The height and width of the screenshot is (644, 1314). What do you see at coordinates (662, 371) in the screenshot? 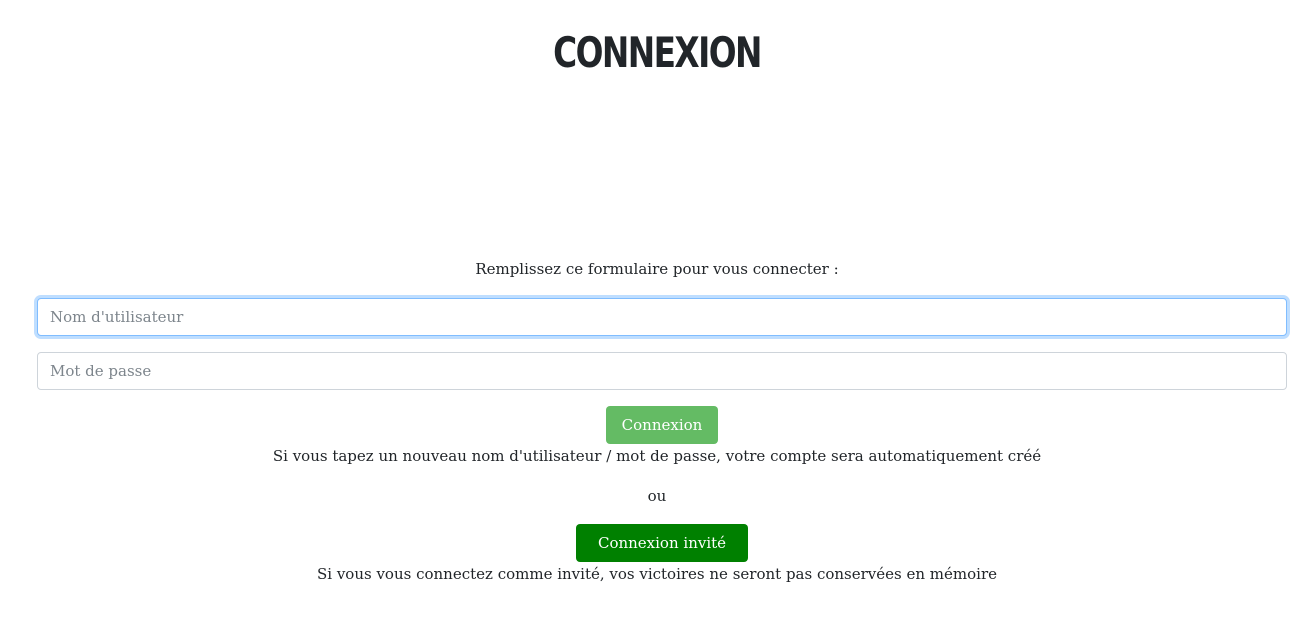
I see `password-input` at bounding box center [662, 371].